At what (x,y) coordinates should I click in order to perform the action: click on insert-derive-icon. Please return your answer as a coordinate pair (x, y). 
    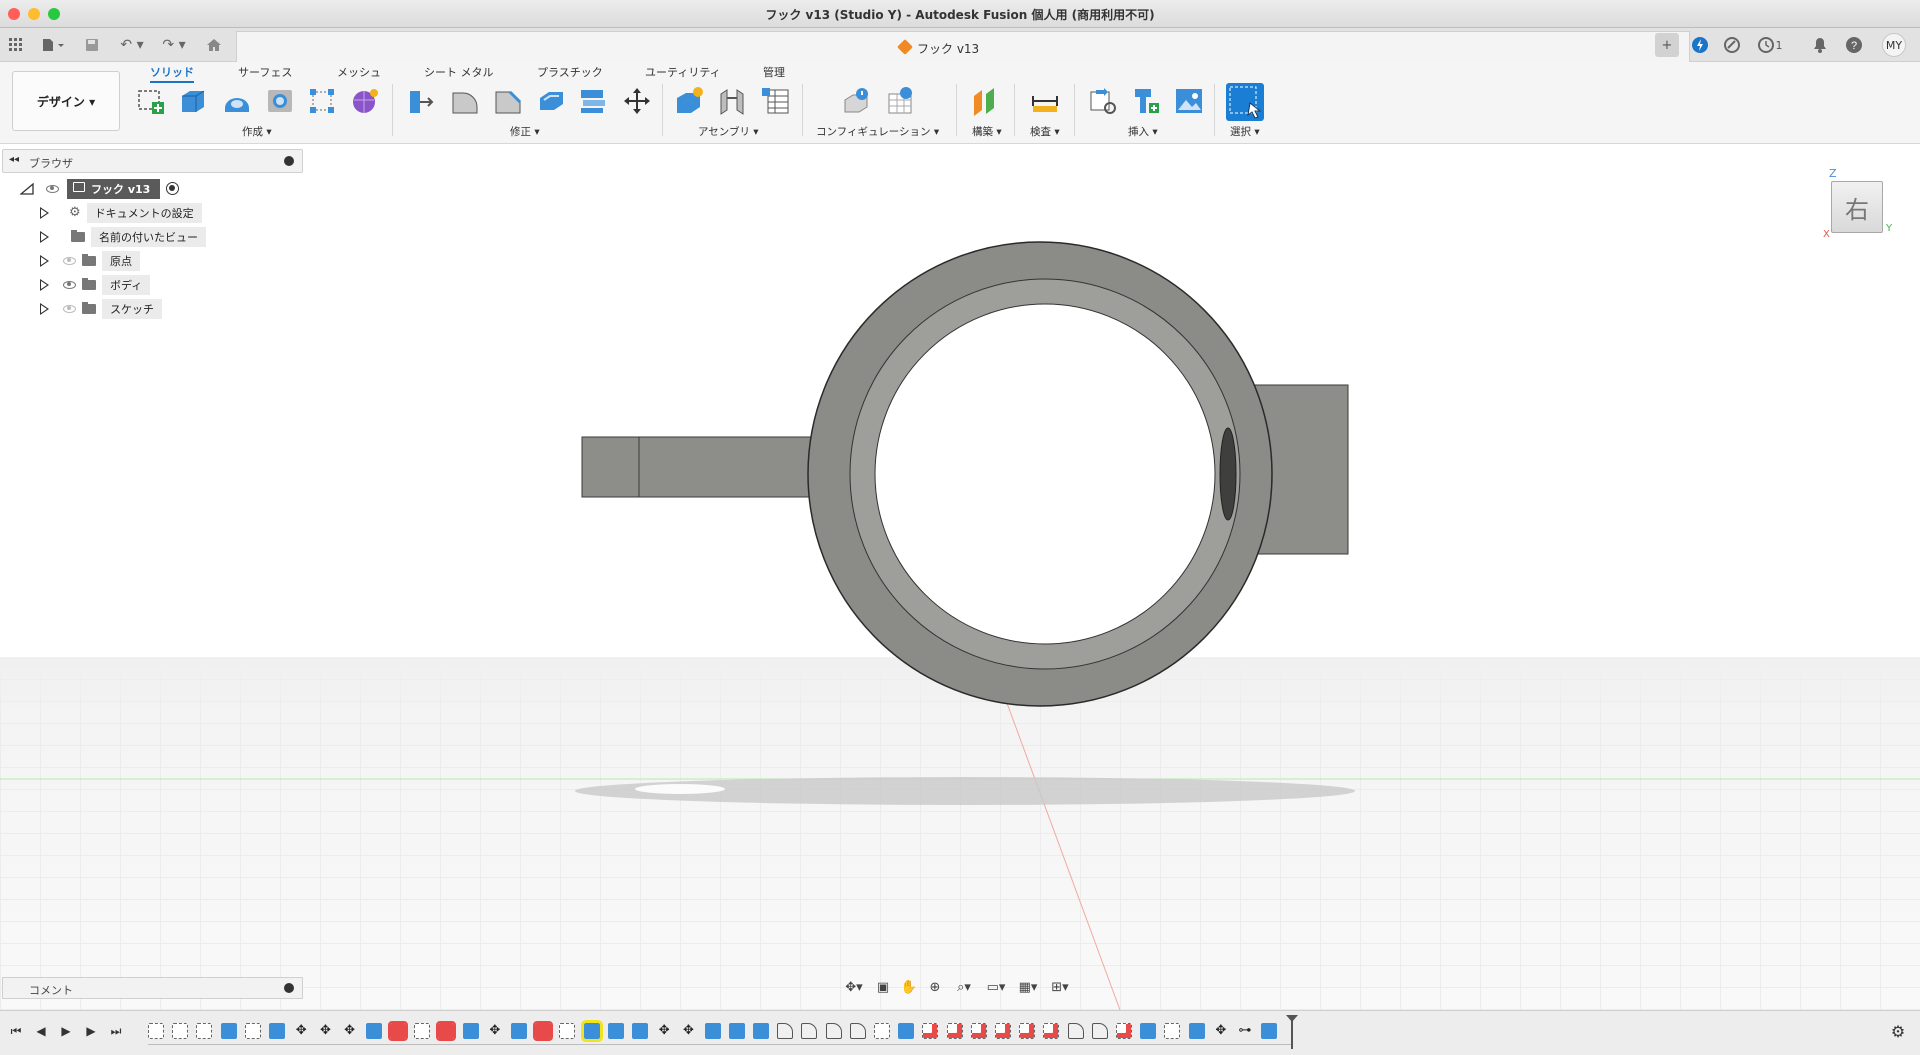
    Looking at the image, I should click on (1103, 101).